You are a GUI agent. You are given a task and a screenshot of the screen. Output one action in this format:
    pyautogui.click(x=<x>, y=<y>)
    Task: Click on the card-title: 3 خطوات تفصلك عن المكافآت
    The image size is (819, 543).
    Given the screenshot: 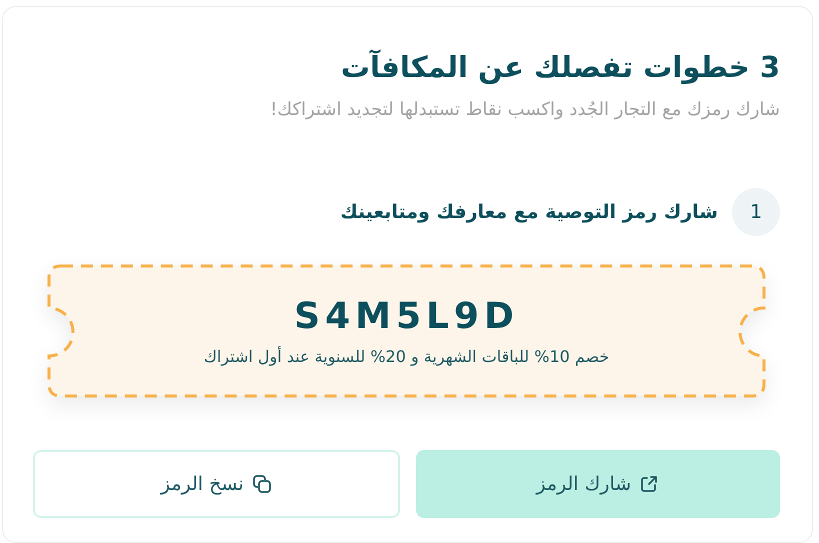 What is the action you would take?
    pyautogui.click(x=560, y=67)
    